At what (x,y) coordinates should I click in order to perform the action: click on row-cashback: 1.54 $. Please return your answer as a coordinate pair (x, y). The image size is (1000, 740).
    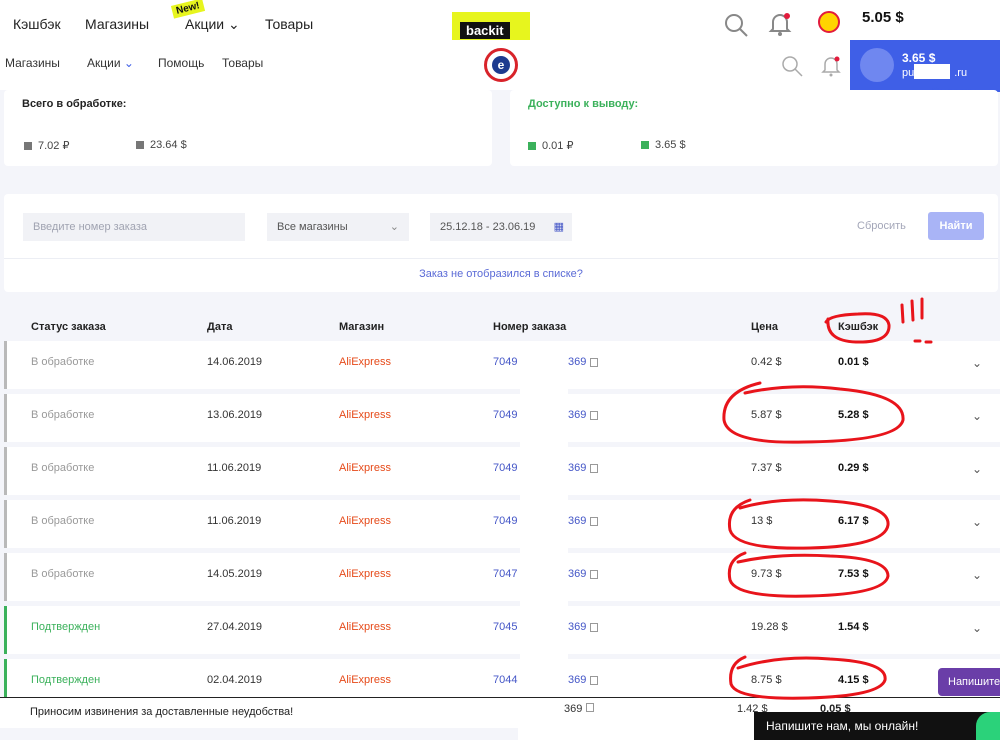
    Looking at the image, I should click on (853, 627).